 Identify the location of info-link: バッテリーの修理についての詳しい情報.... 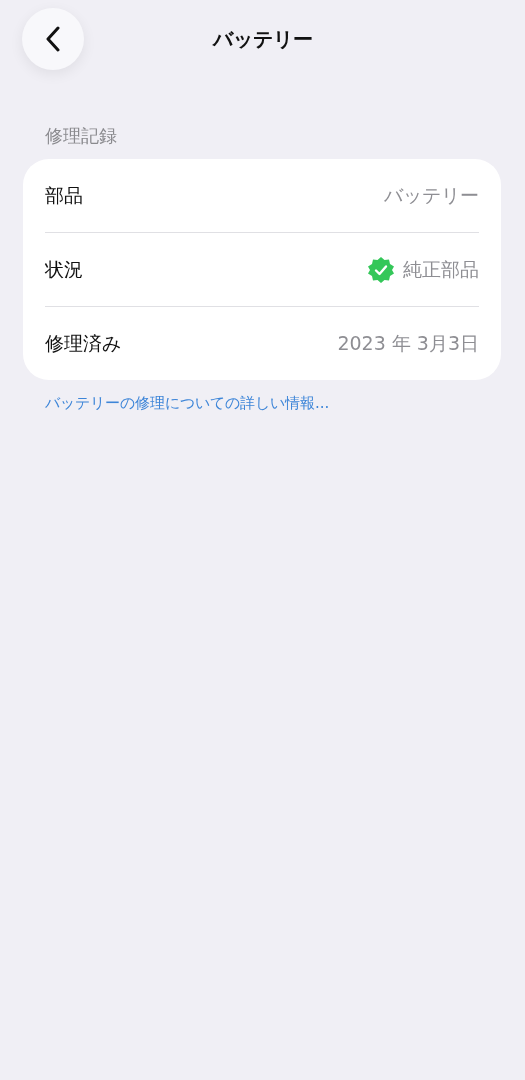
(187, 403).